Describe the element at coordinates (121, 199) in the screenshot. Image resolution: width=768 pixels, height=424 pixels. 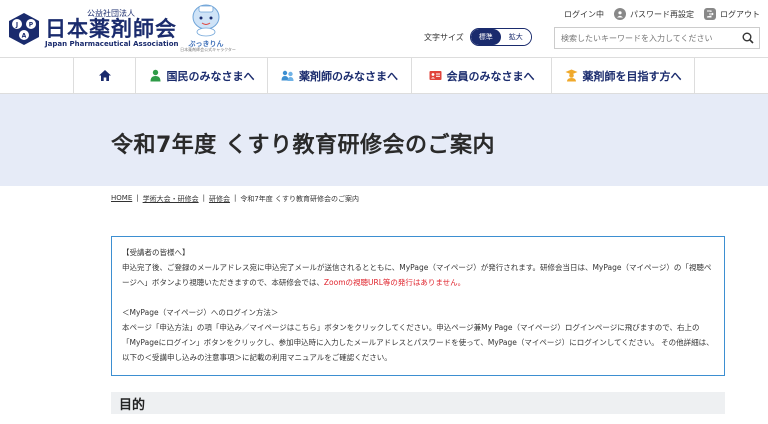
I see `breadcrumb-home: HOME` at that location.